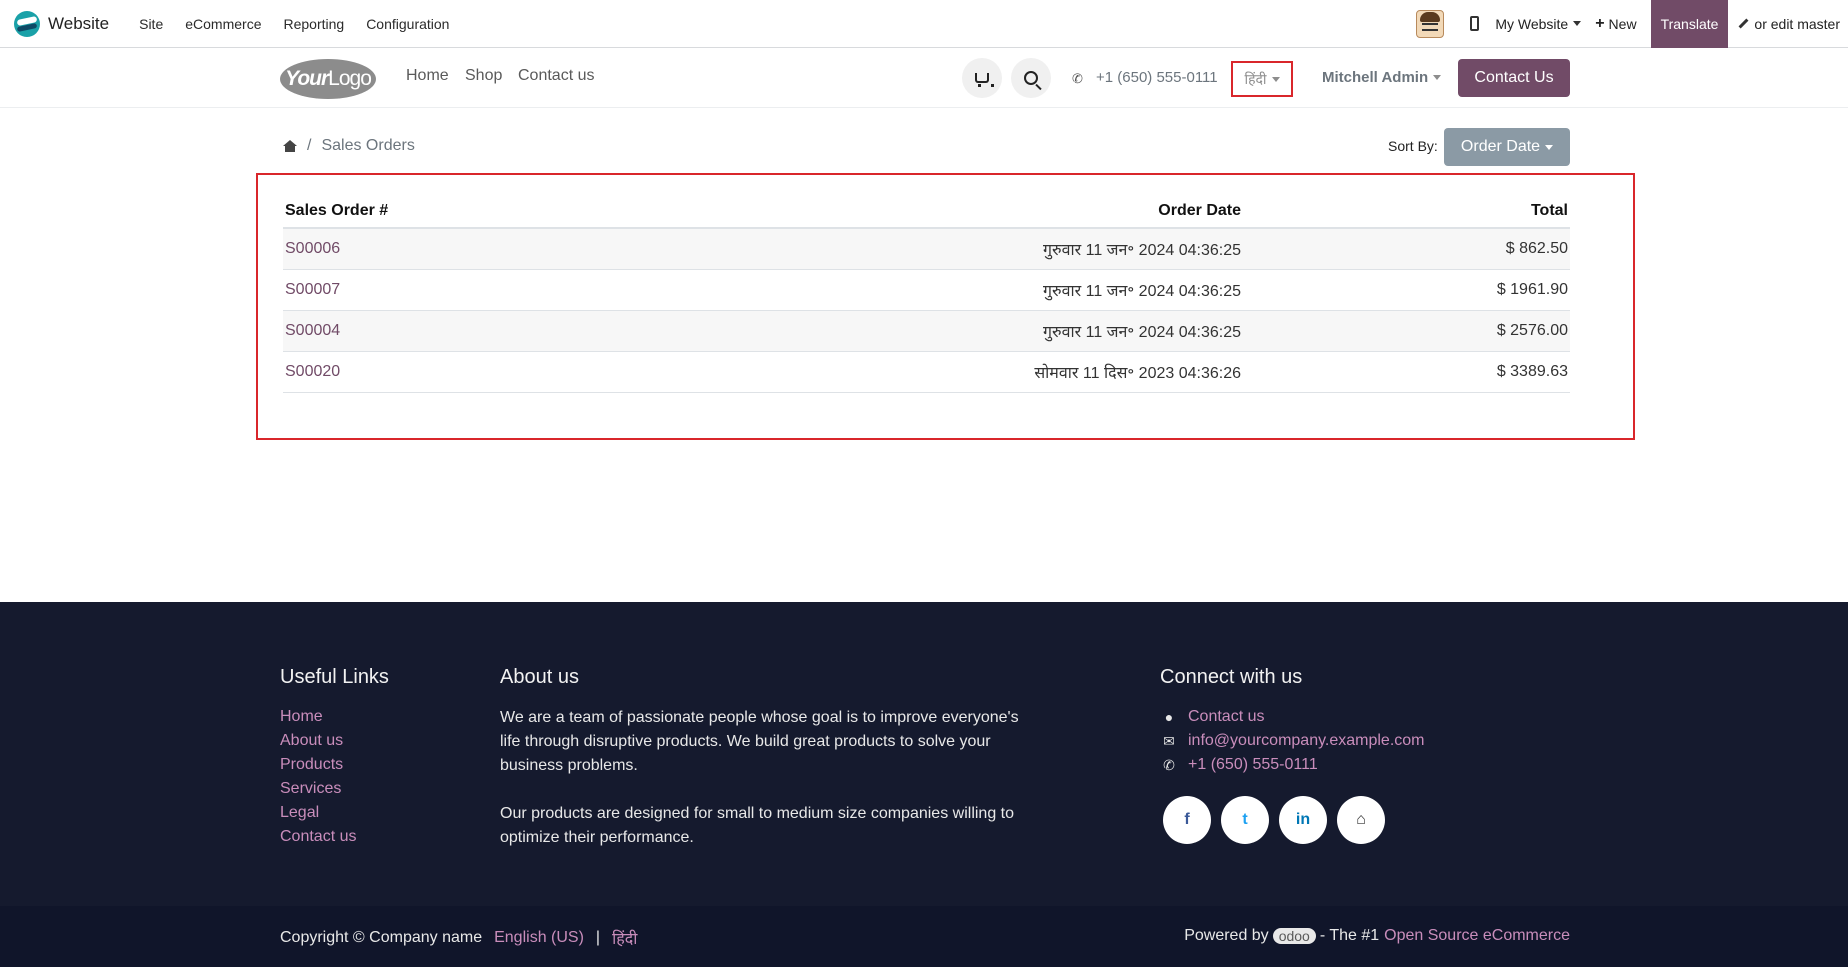 This screenshot has height=967, width=1848. I want to click on linkedin-button: in, so click(1303, 820).